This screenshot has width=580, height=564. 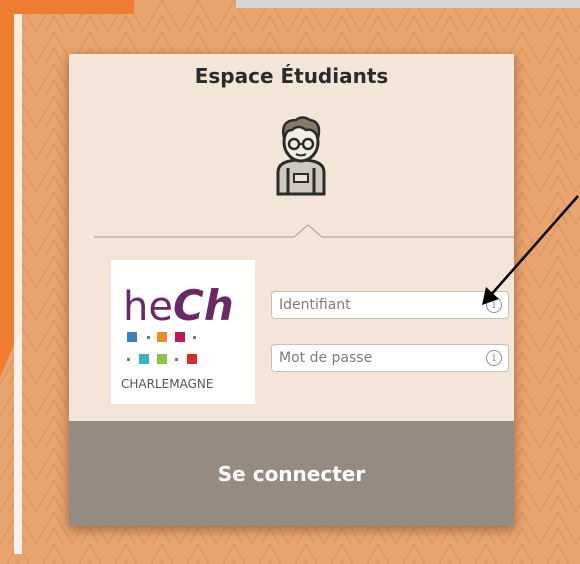 I want to click on password-placeholder: Mot de passe, so click(x=326, y=358).